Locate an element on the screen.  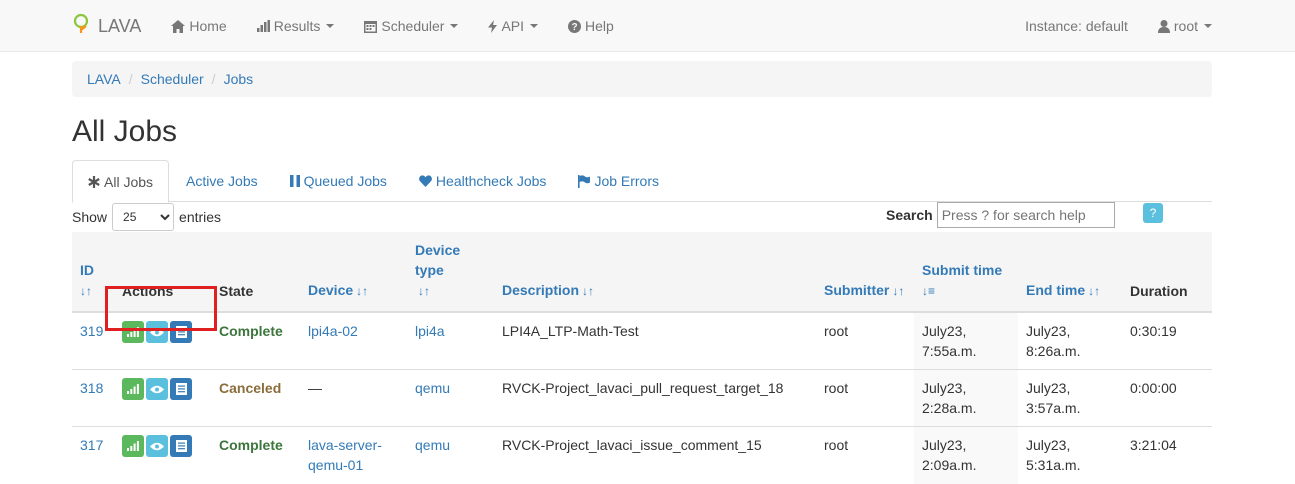
calendar-icon is located at coordinates (371, 26).